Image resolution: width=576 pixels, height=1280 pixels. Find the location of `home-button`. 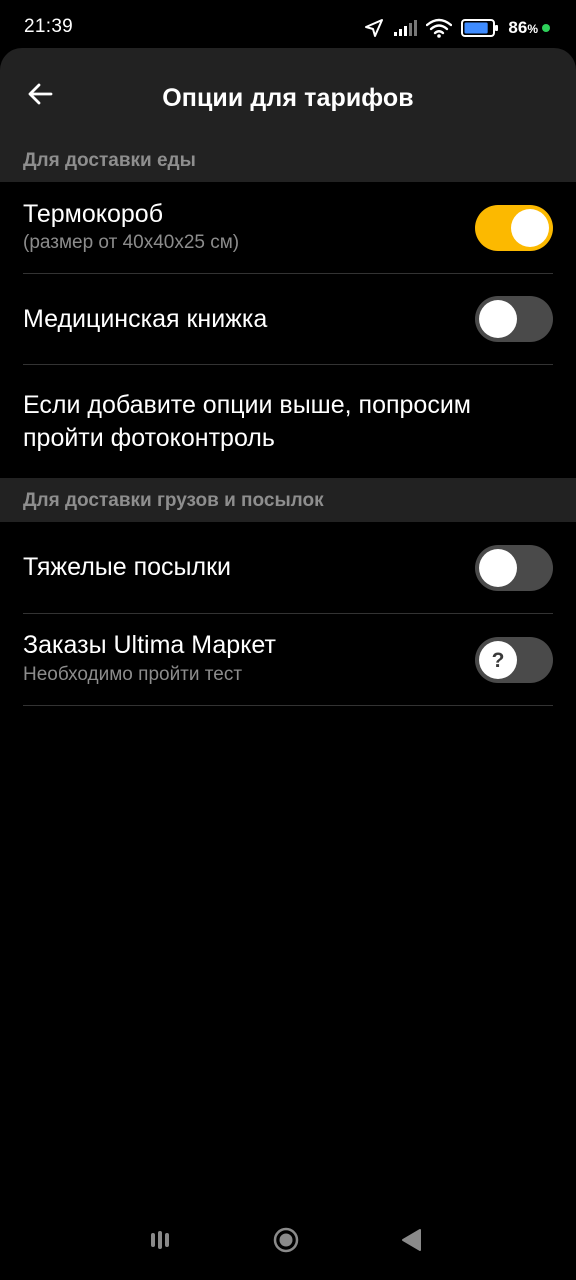

home-button is located at coordinates (286, 1242).